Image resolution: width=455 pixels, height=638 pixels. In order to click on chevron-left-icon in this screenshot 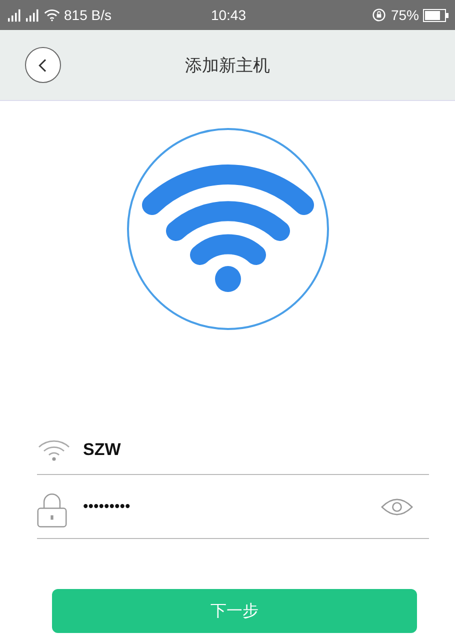, I will do `click(43, 65)`.